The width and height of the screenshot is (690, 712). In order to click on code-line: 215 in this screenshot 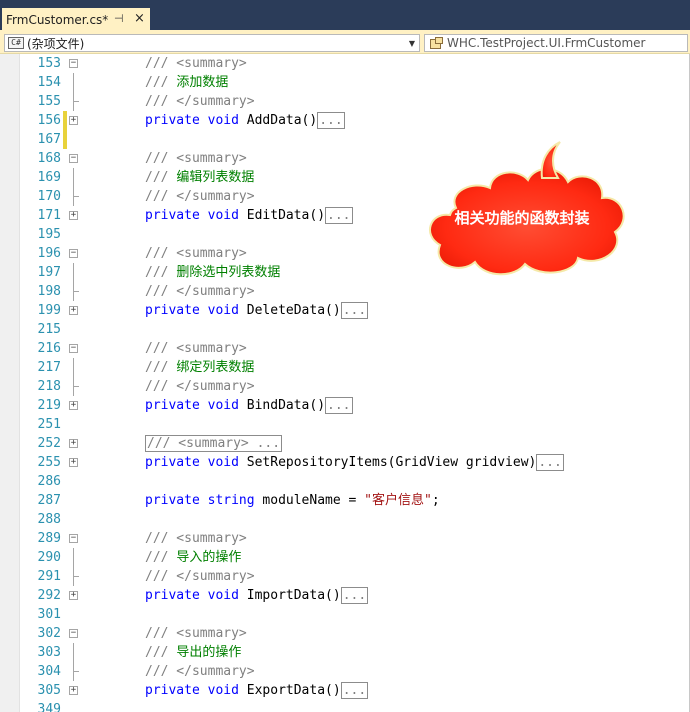, I will do `click(345, 329)`.